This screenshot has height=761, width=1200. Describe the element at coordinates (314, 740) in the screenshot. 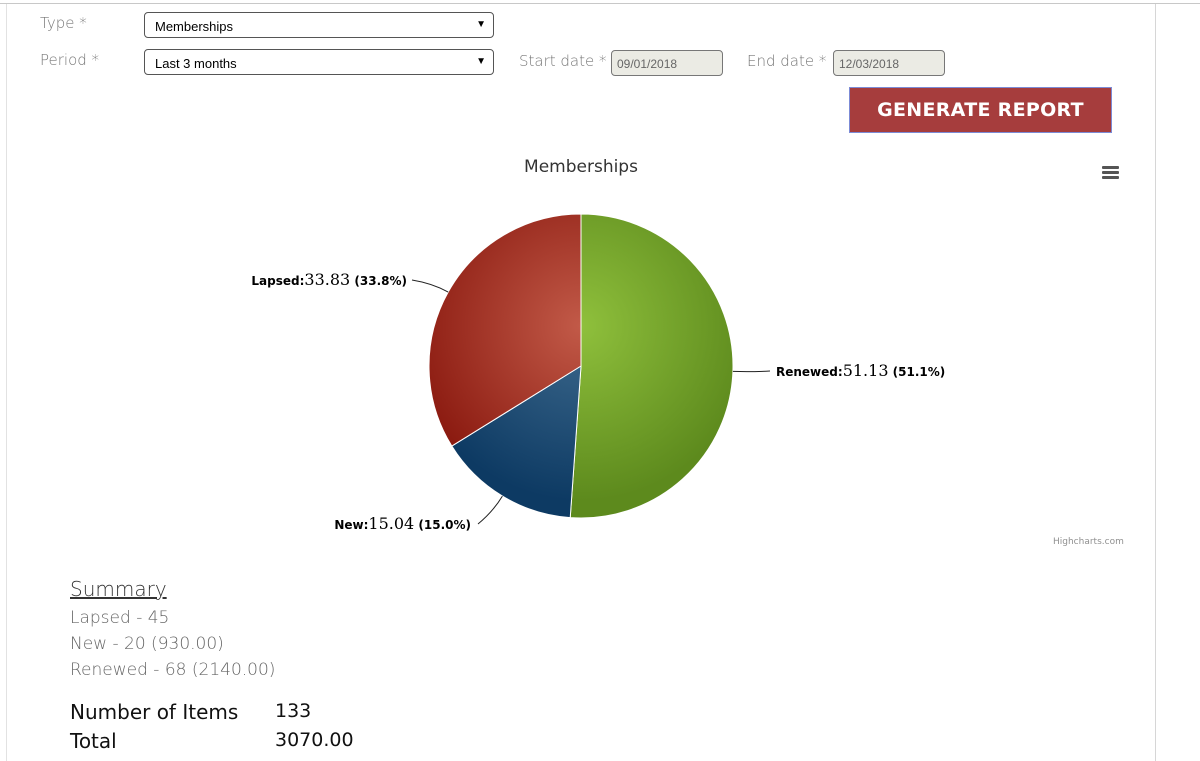

I see `total-value: 3070.00` at that location.